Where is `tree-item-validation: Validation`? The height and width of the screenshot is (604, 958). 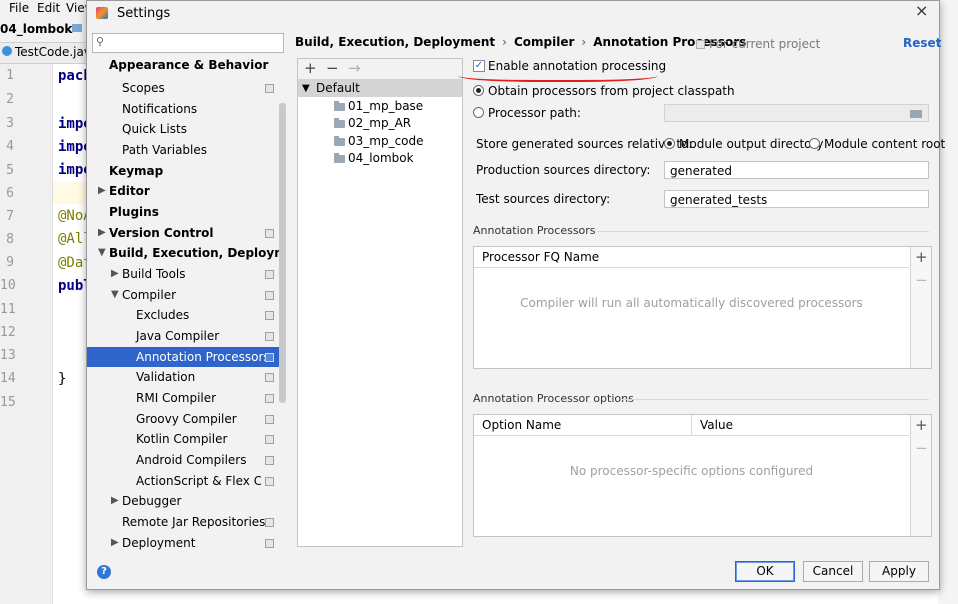 tree-item-validation: Validation is located at coordinates (183, 377).